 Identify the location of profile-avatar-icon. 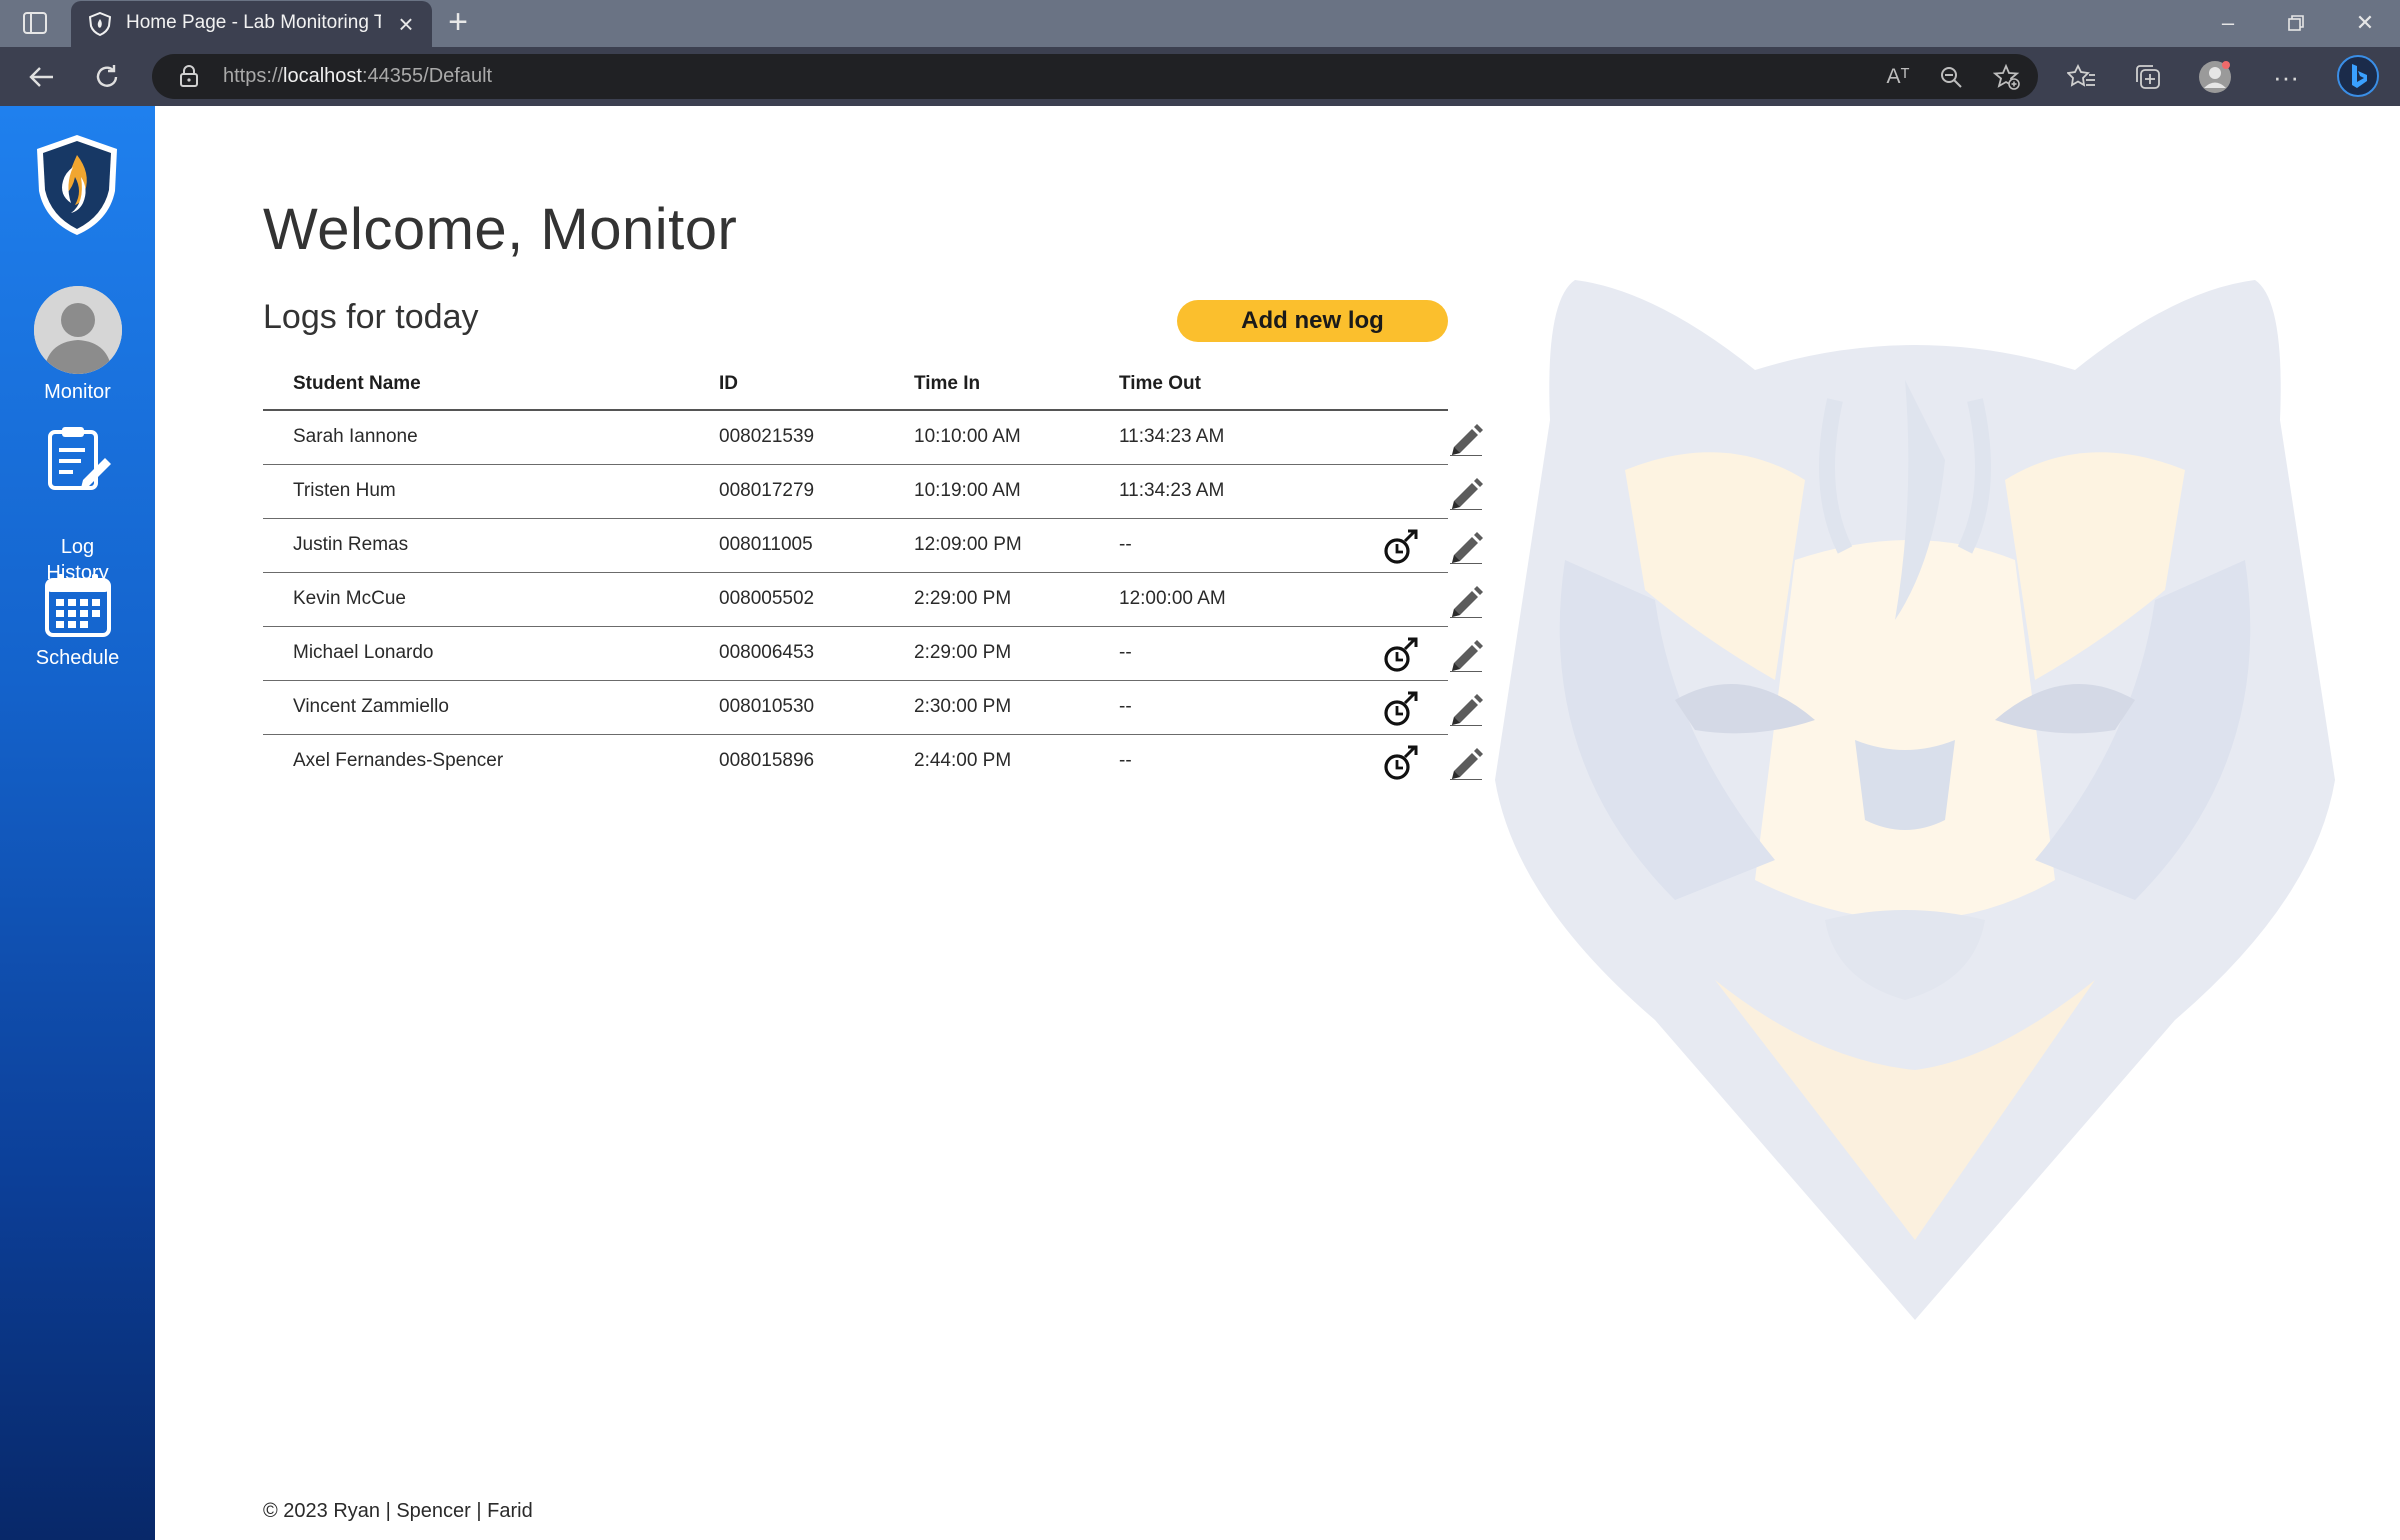
(2215, 77).